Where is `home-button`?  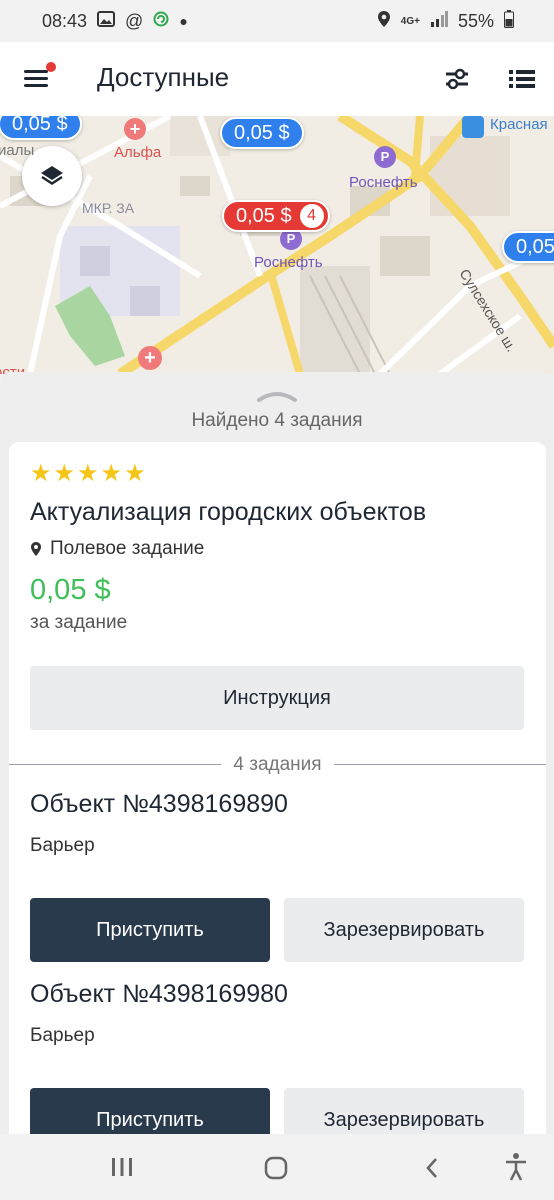 home-button is located at coordinates (276, 1170).